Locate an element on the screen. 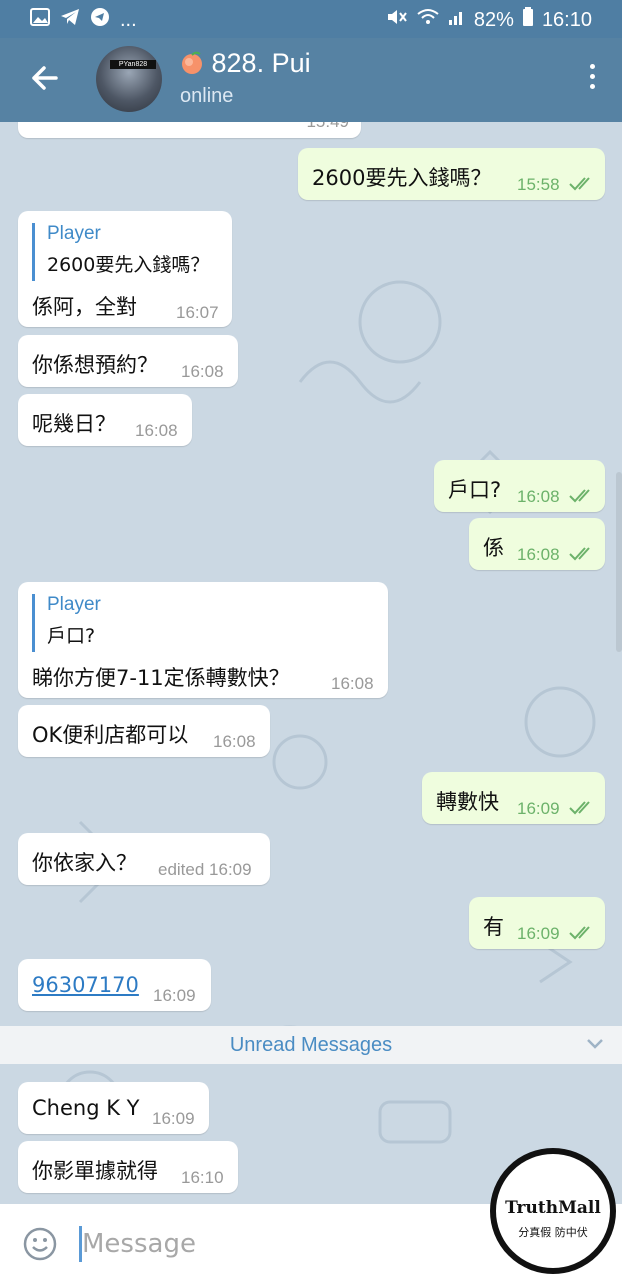 The height and width of the screenshot is (1280, 622). message-bubble-incoming: 你依家入？ edited 16:09 is located at coordinates (144, 859).